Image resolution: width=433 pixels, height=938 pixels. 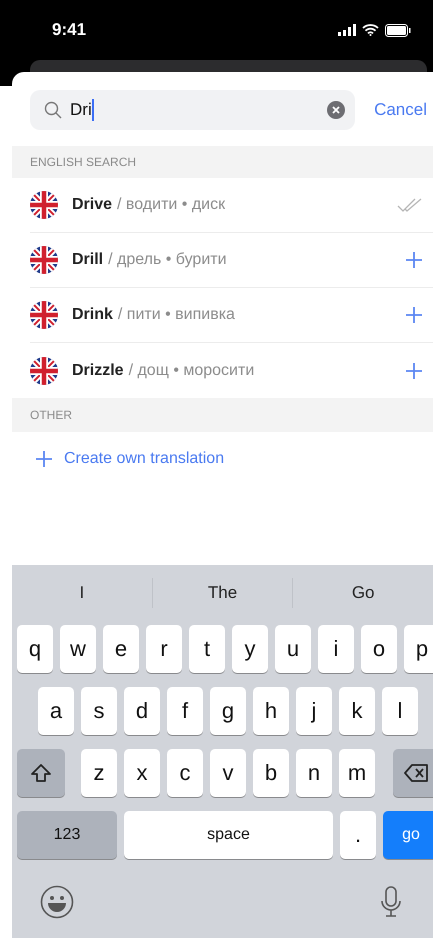 I want to click on emoji-icon, so click(x=57, y=902).